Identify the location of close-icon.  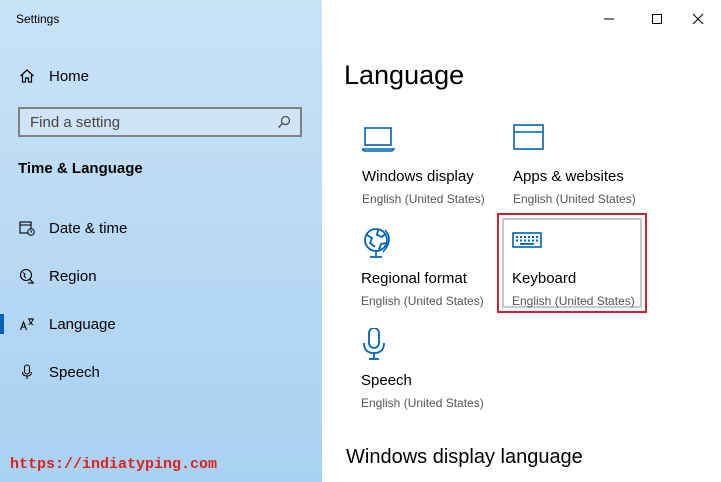
(698, 19).